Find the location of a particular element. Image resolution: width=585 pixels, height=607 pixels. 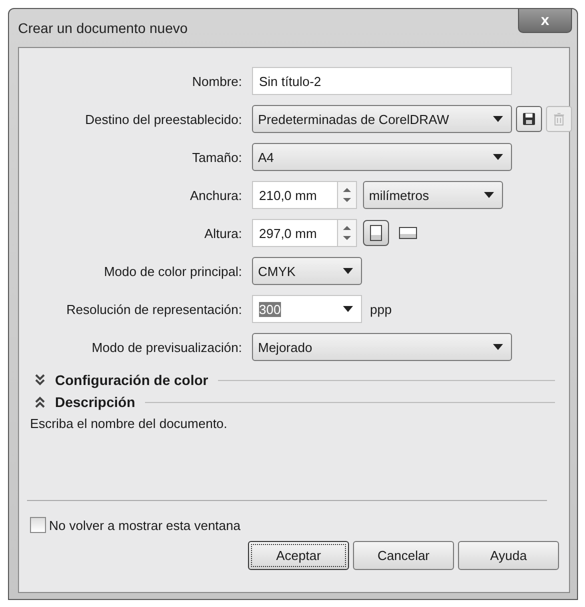

field-label: Altura: is located at coordinates (222, 233).